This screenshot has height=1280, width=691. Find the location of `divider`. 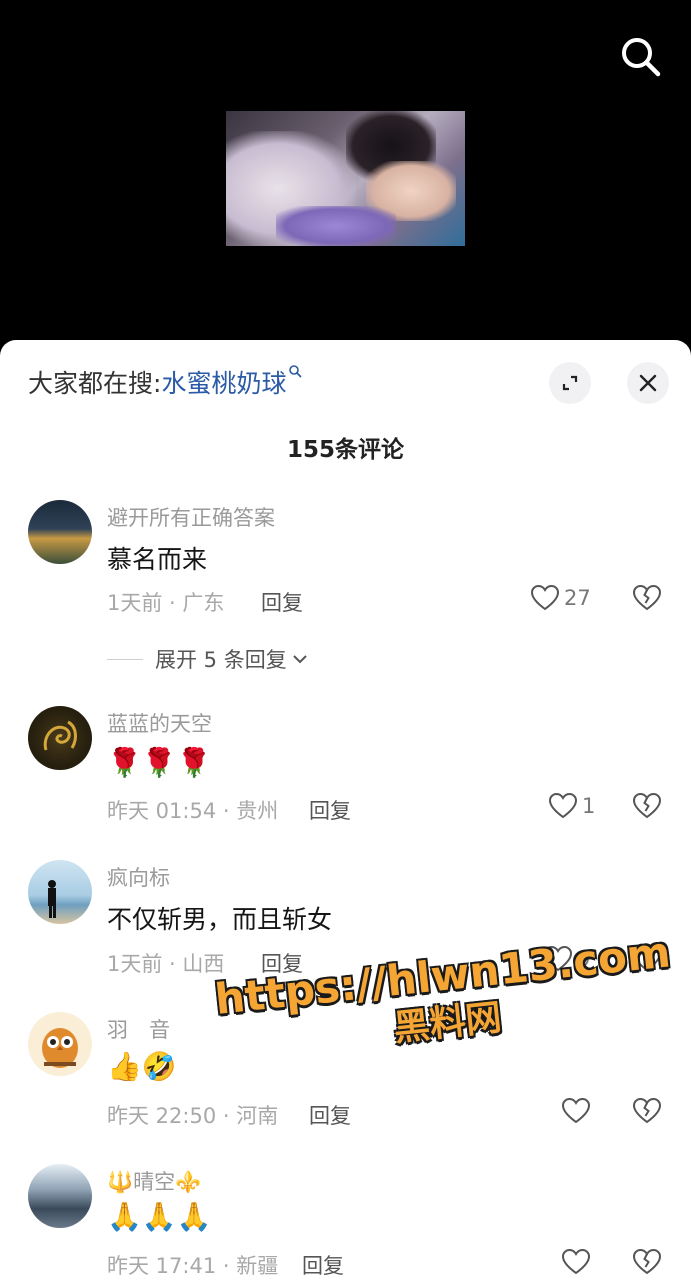

divider is located at coordinates (125, 659).